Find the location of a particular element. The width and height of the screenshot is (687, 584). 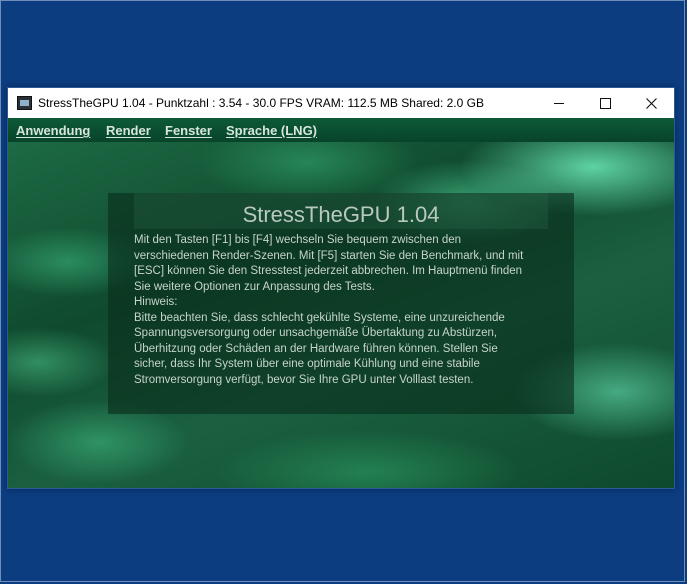

overlay-title: StressTheGPU 1.04 is located at coordinates (341, 214).